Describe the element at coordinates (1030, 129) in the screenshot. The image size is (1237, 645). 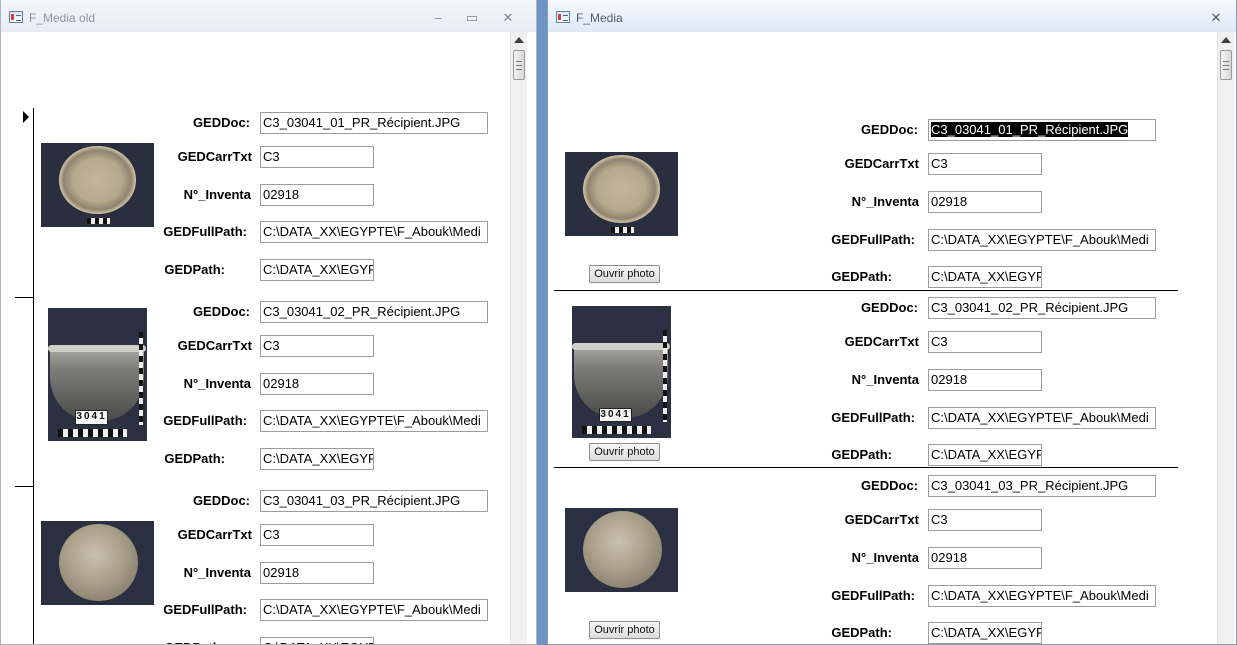
I see `selected-text: C3_03041_01_PR_Récipient.JPG` at that location.